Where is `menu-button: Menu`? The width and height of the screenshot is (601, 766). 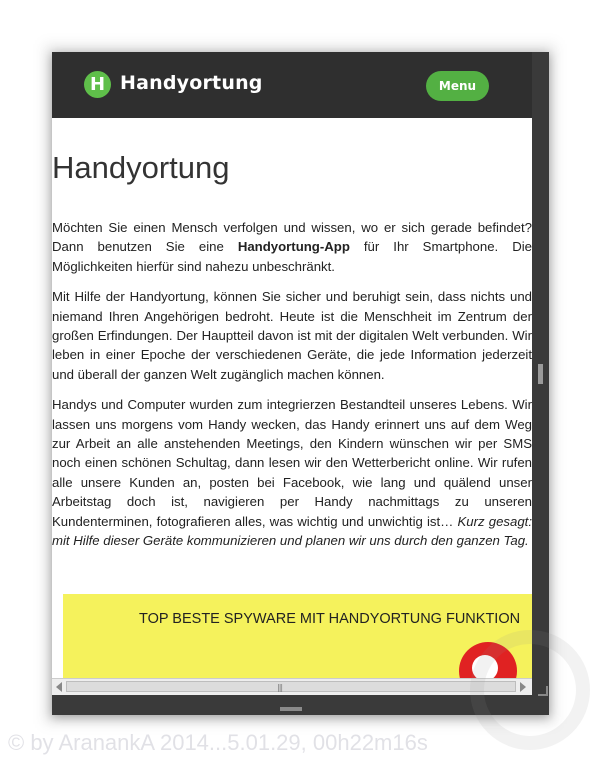 menu-button: Menu is located at coordinates (457, 86).